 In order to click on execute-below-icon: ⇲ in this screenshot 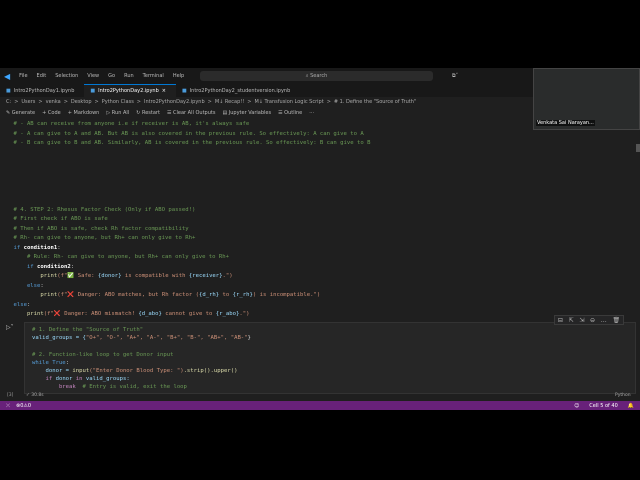, I will do `click(581, 320)`.